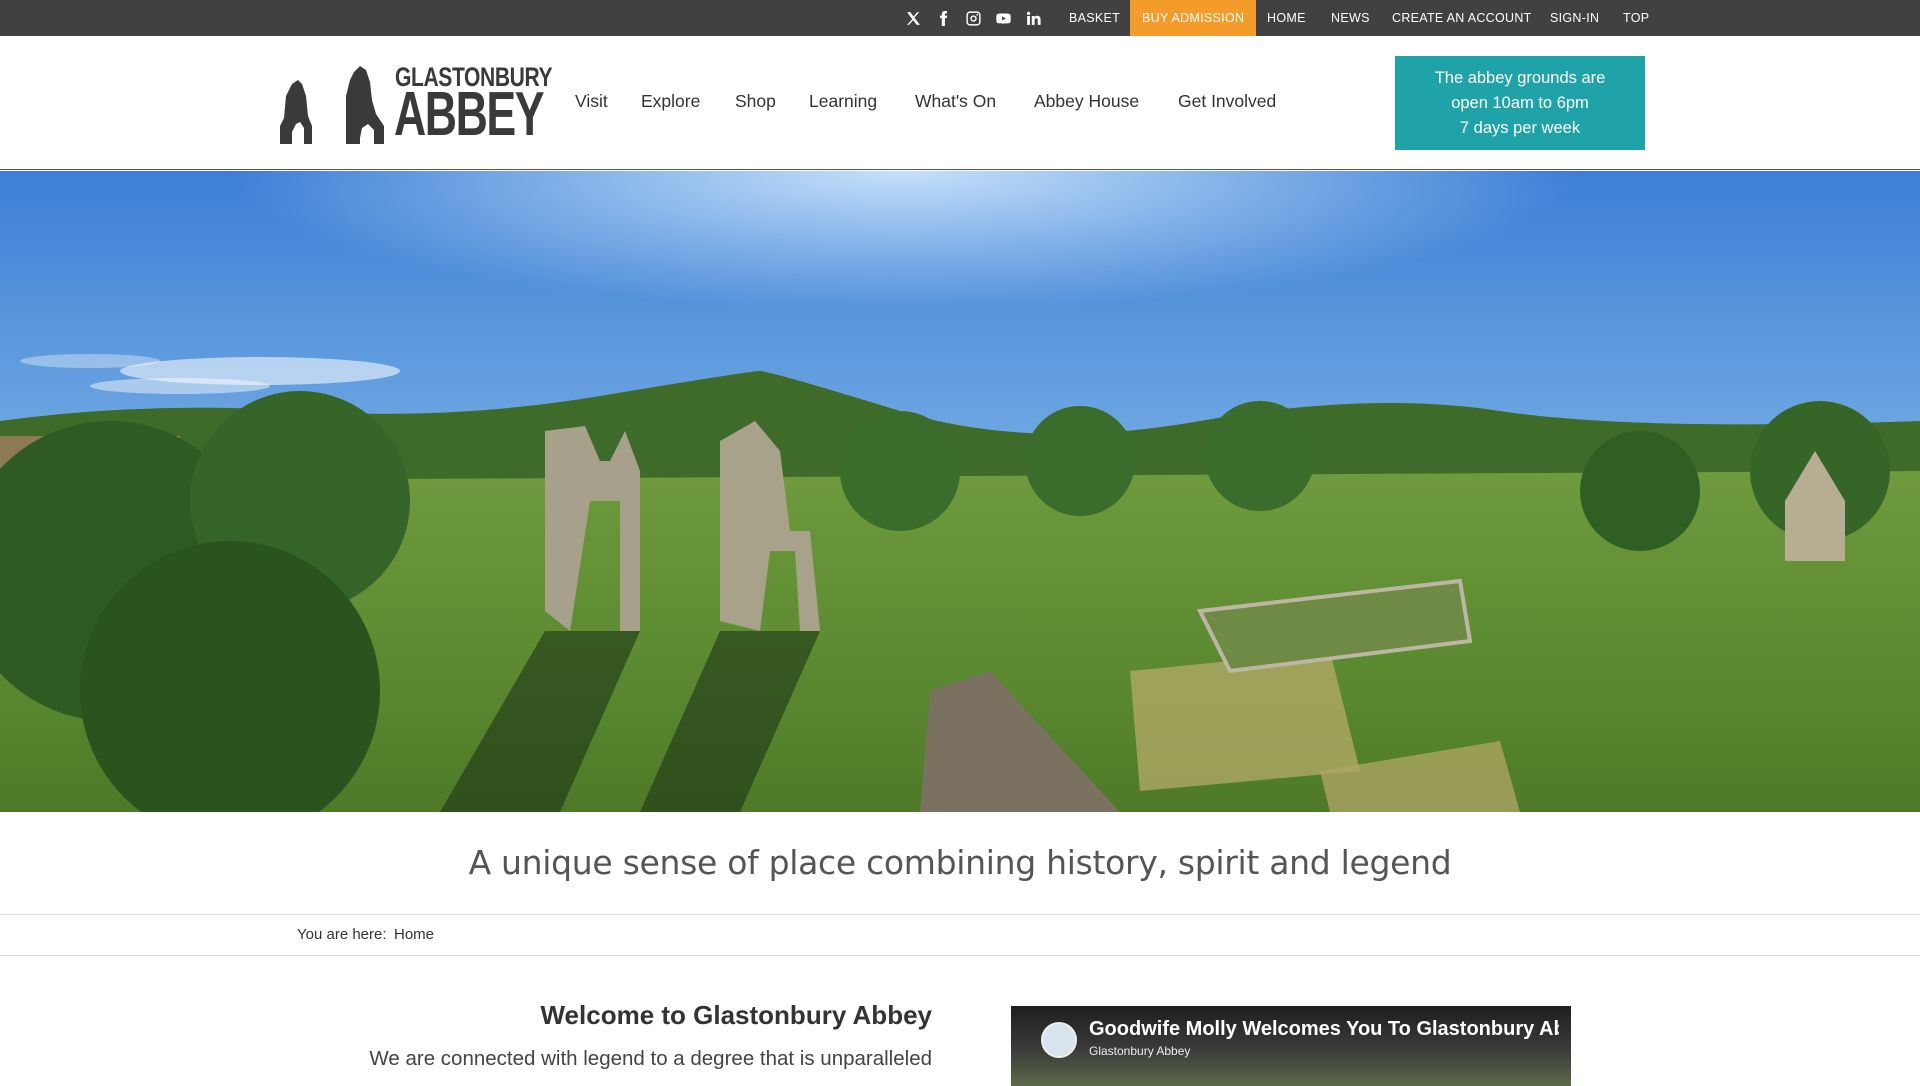 The image size is (1920, 1086). Describe the element at coordinates (591, 101) in the screenshot. I see `nav-visit: Visit` at that location.